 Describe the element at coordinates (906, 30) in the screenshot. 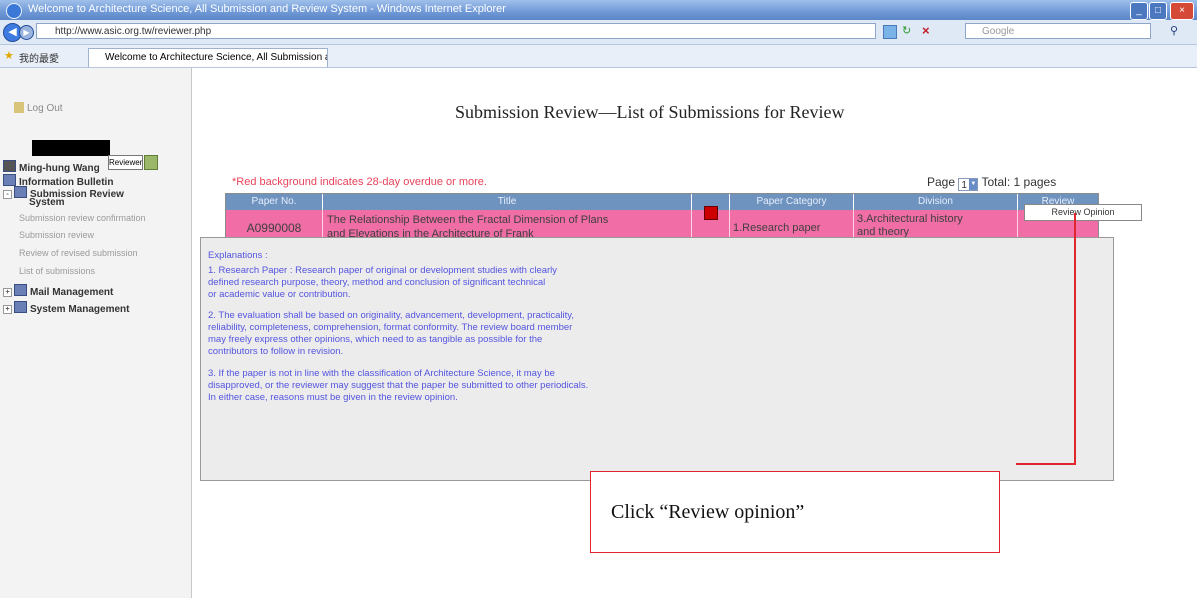

I see `refresh-icon: ↻` at that location.